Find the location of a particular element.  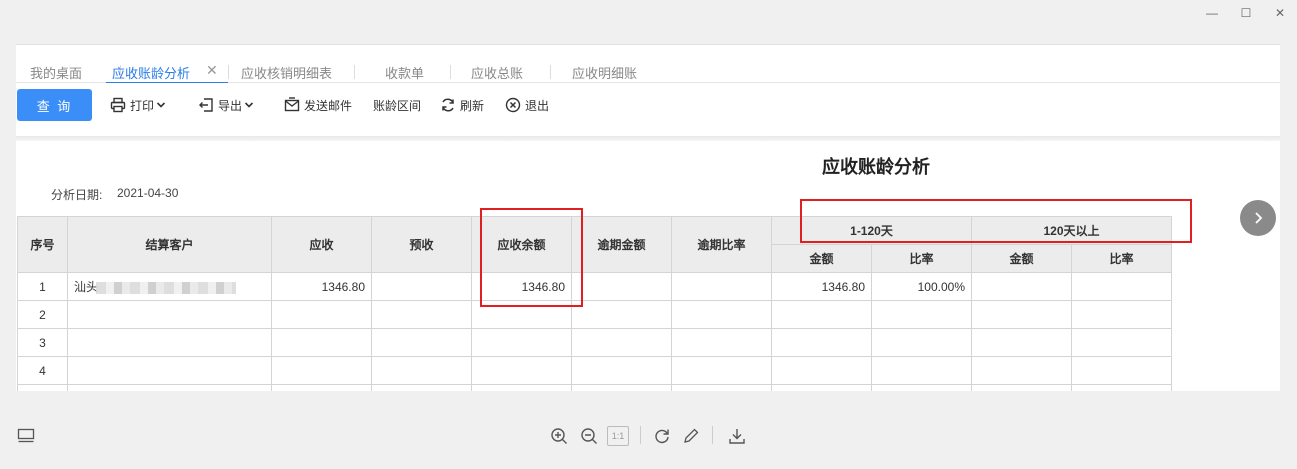

table-row is located at coordinates (594, 387).